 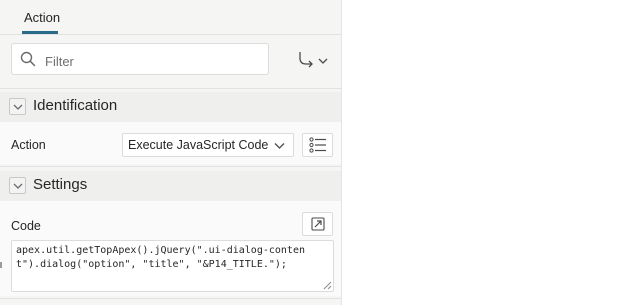 I want to click on identification-collapse-toggle, so click(x=17, y=106).